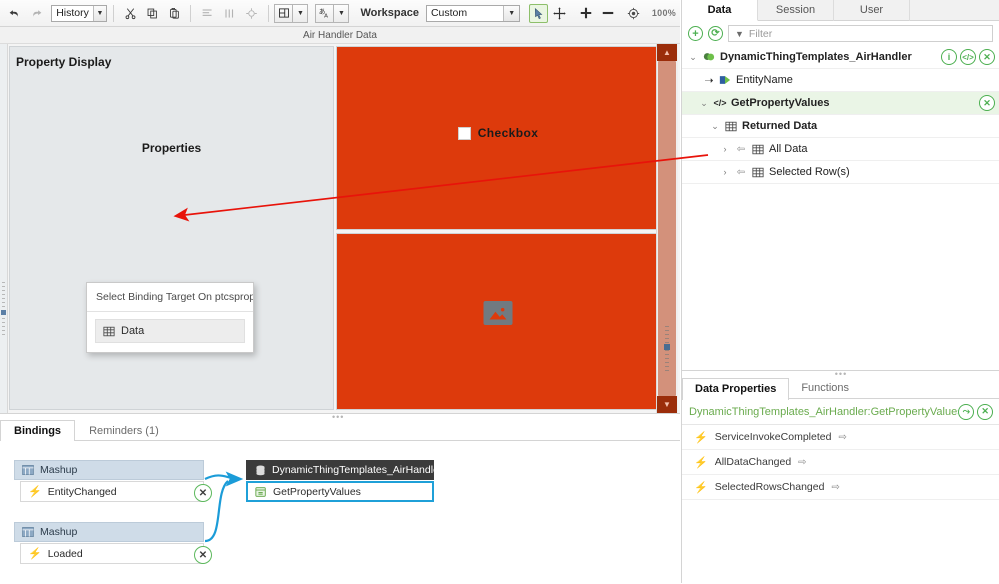 The image size is (999, 584). I want to click on minus-icon, so click(608, 13).